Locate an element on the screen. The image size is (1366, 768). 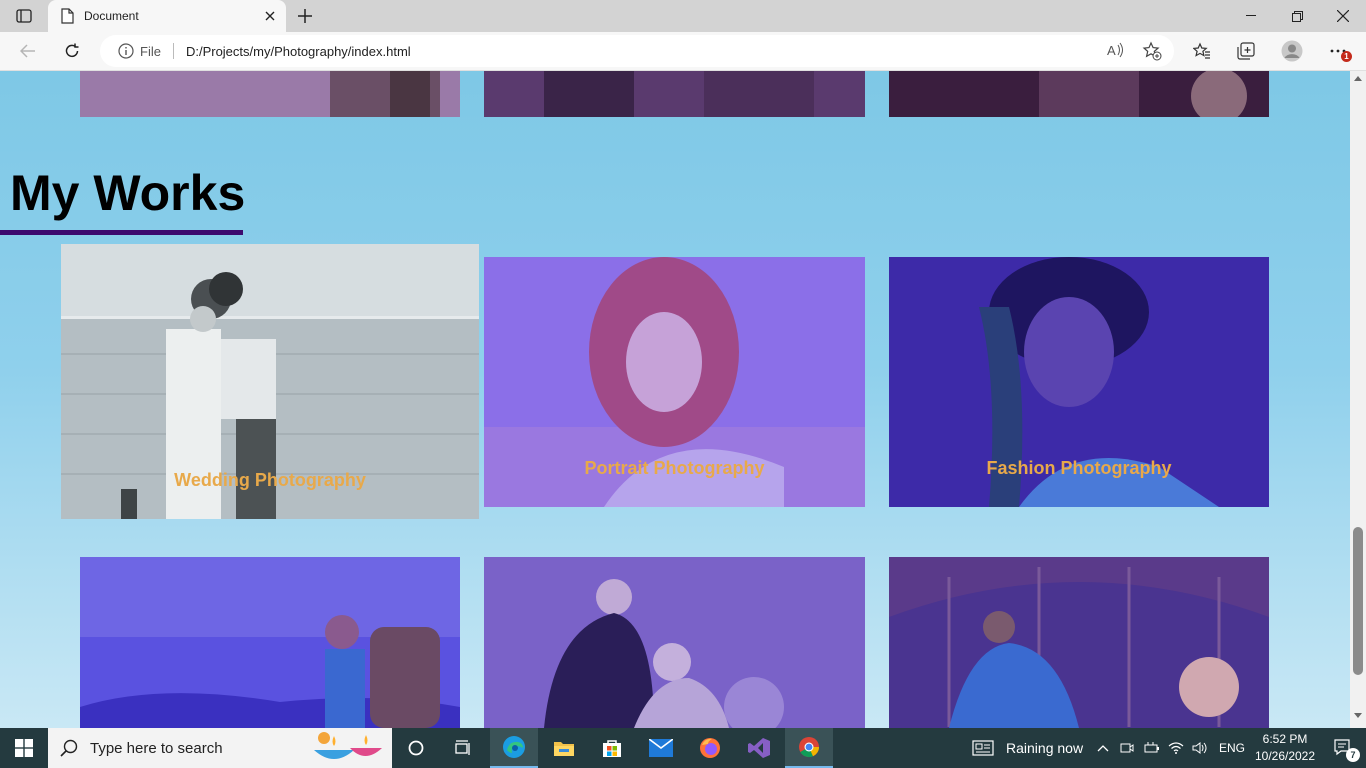
close-window-icon is located at coordinates (1343, 16).